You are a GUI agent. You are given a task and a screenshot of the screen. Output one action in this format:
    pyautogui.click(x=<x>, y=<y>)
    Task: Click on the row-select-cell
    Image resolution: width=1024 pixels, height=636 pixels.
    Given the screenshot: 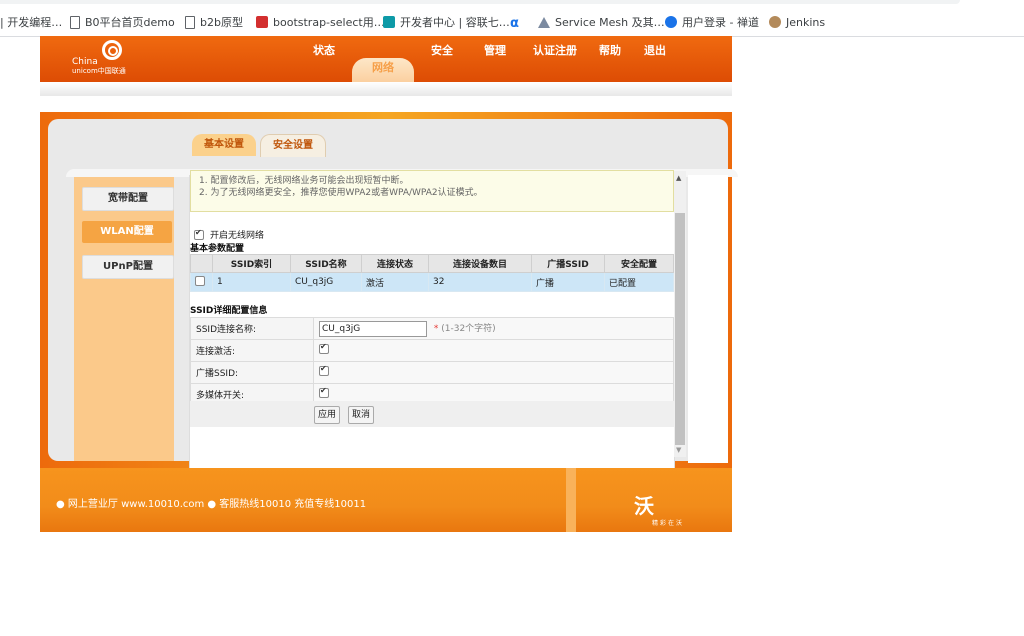 What is the action you would take?
    pyautogui.click(x=201, y=282)
    